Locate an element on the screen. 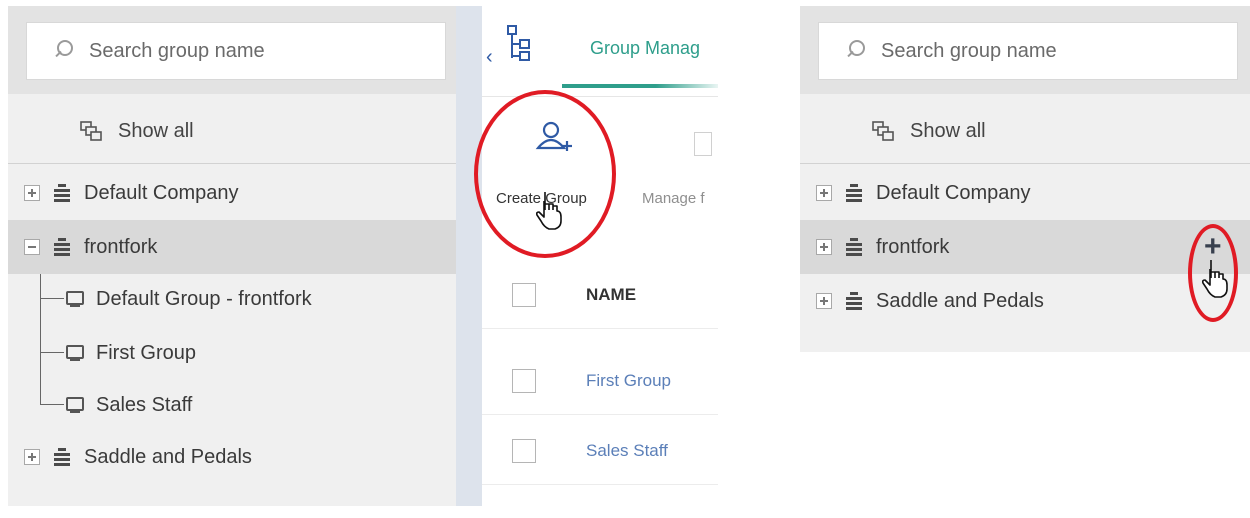 The image size is (1250, 518). group-name-link: First Group is located at coordinates (628, 381).